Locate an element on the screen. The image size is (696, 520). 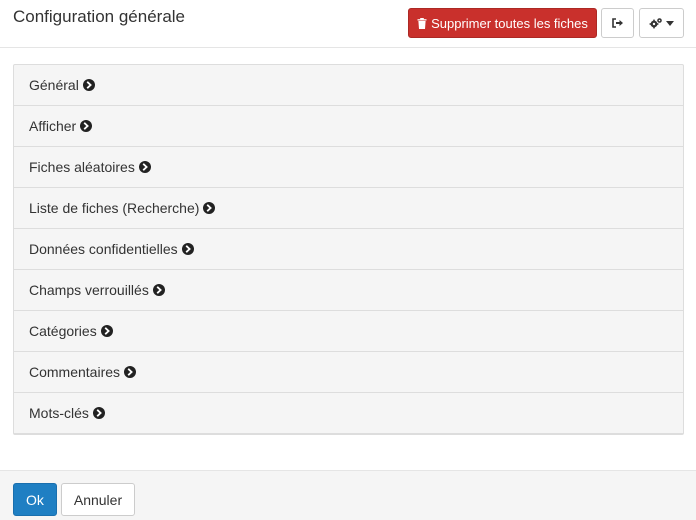
section-afficher: Afficher is located at coordinates (348, 126).